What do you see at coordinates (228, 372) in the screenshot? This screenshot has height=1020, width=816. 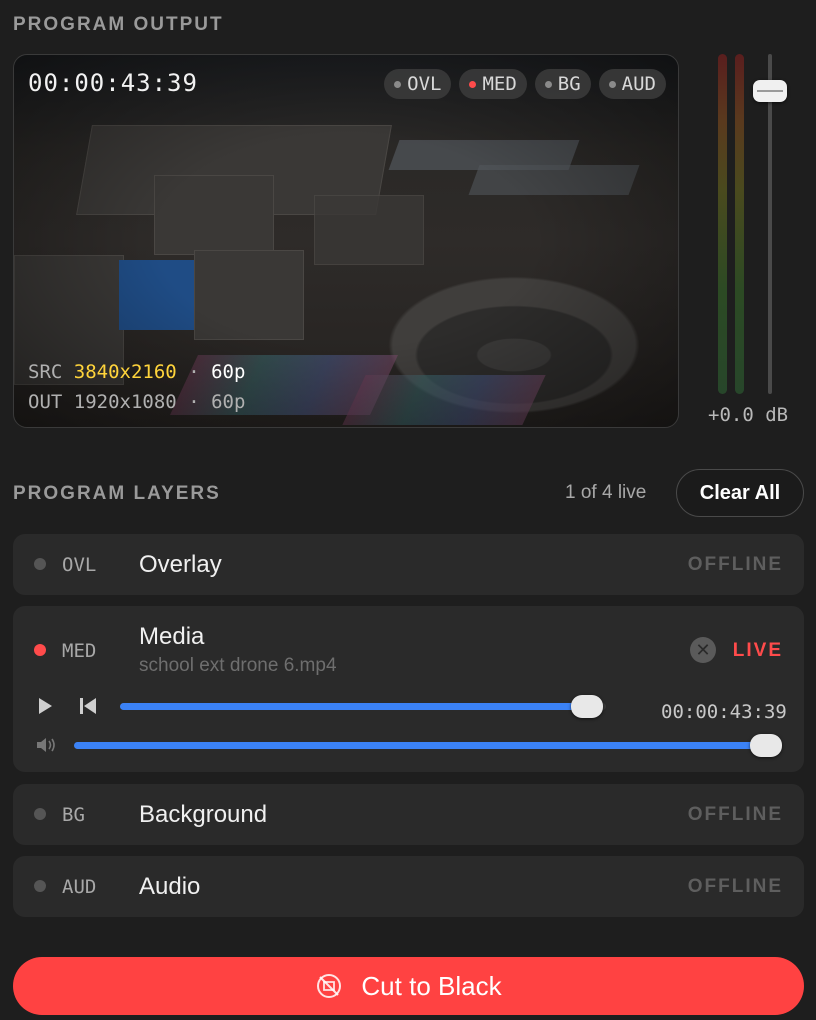 I see `src-rate: 60p` at bounding box center [228, 372].